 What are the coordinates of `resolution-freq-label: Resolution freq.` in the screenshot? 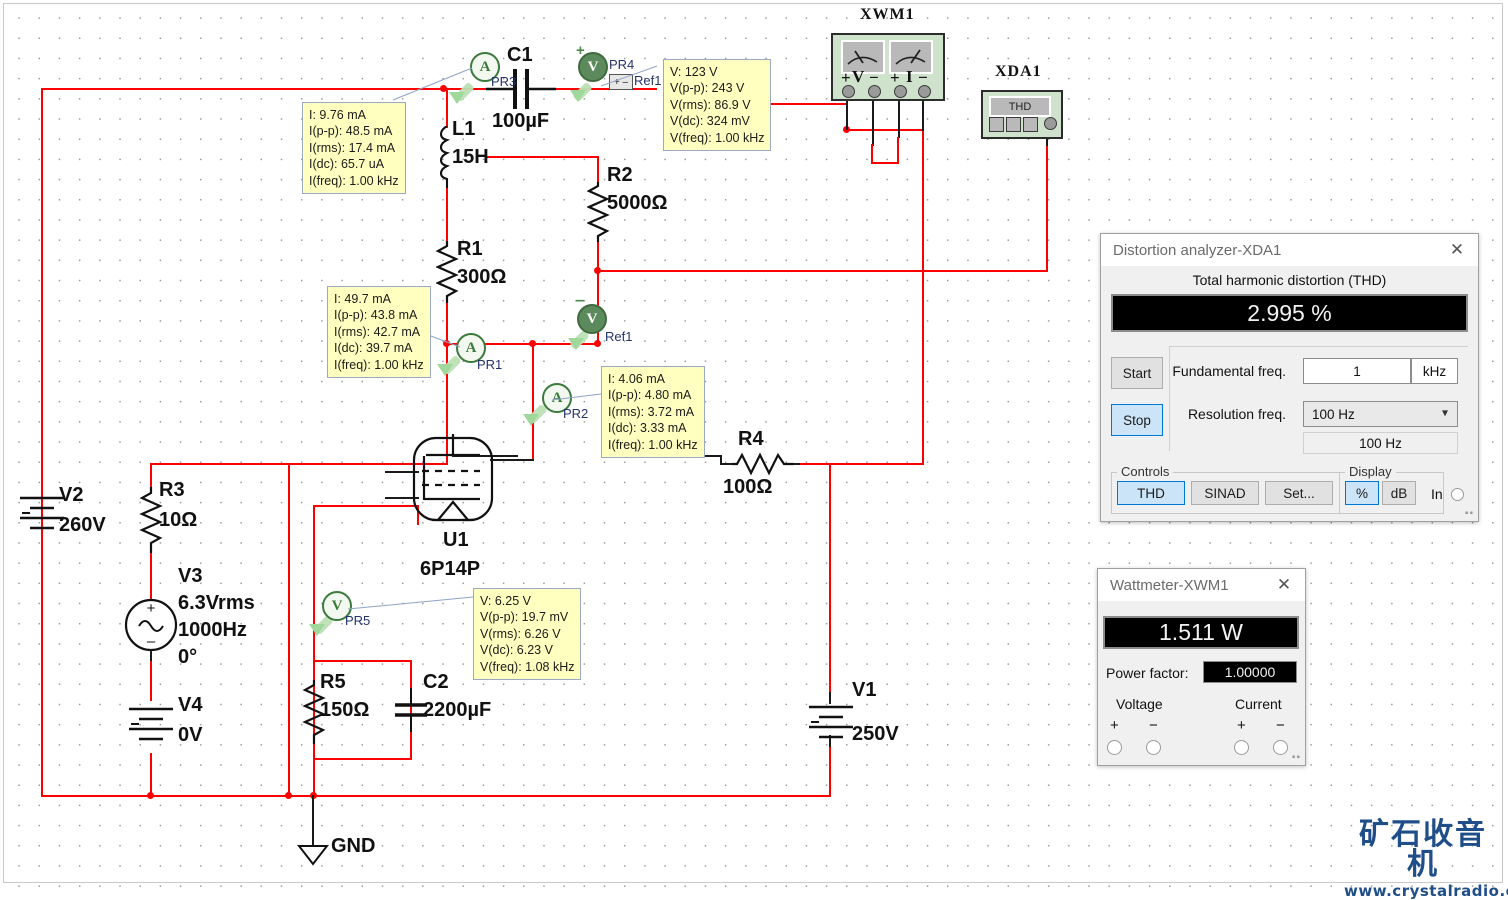 It's located at (1236, 414).